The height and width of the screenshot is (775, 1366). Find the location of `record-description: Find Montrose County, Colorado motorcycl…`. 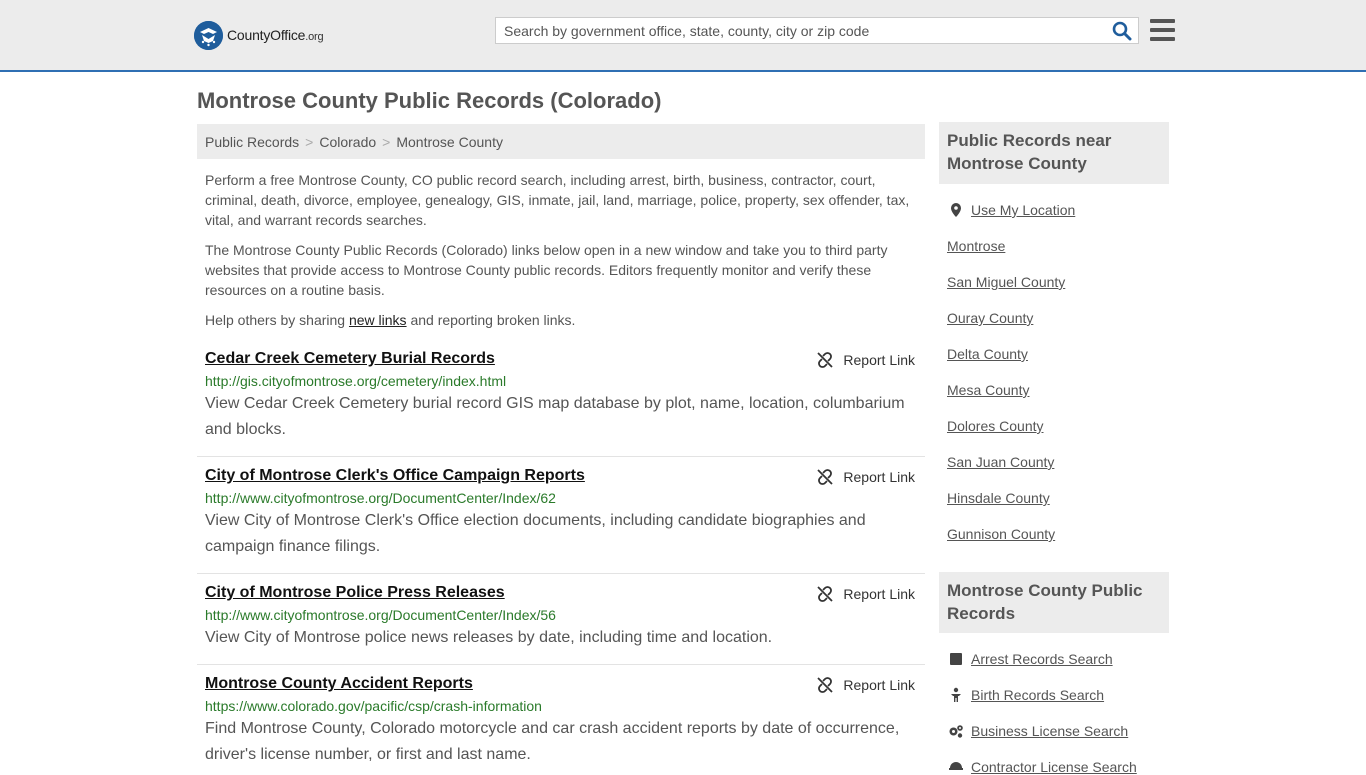

record-description: Find Montrose County, Colorado motorcycl… is located at coordinates (552, 741).